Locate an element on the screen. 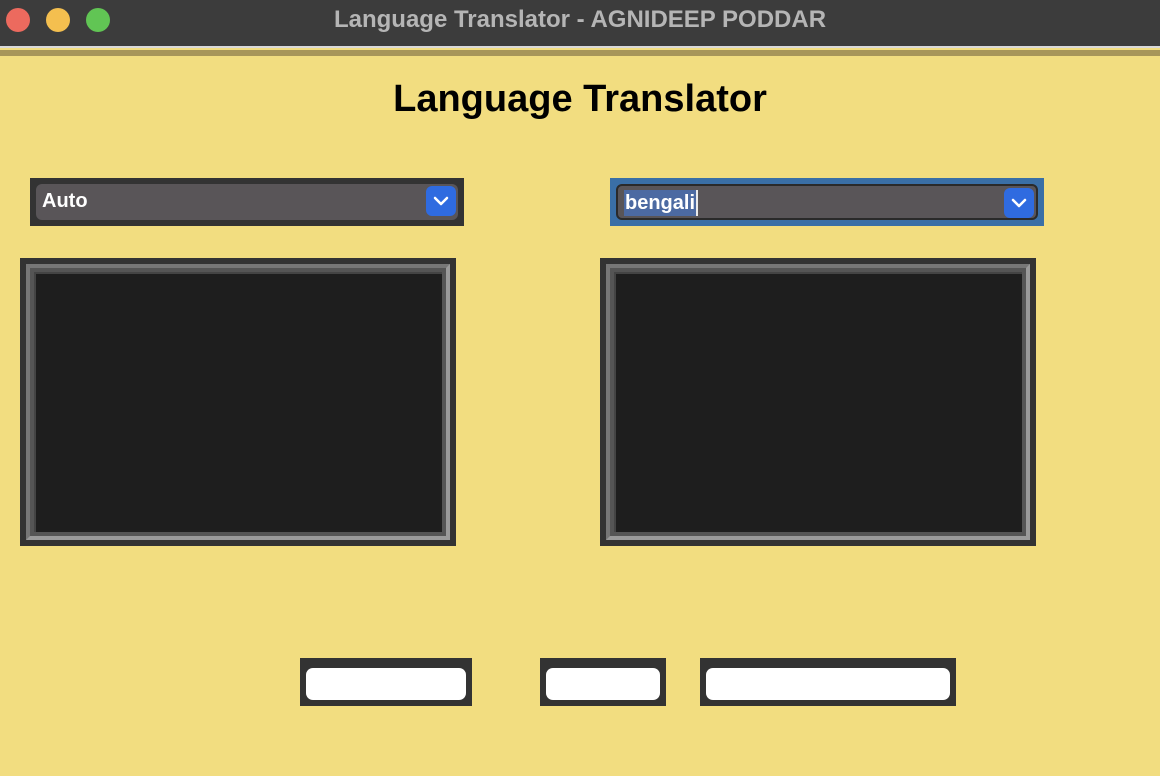 The width and height of the screenshot is (1160, 776). input-text-frame is located at coordinates (238, 402).